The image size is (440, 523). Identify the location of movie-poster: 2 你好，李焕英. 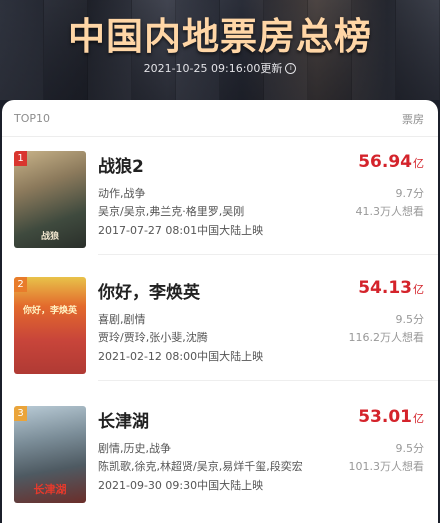
(50, 325).